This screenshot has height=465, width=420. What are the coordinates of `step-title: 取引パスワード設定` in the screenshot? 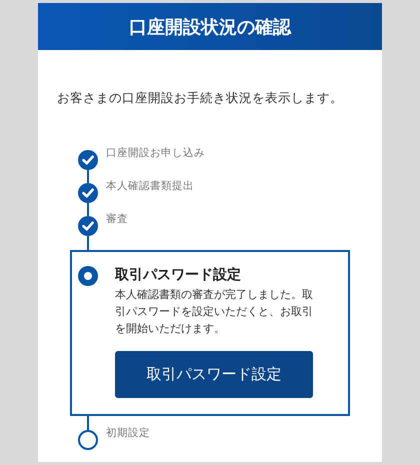 It's located at (178, 275).